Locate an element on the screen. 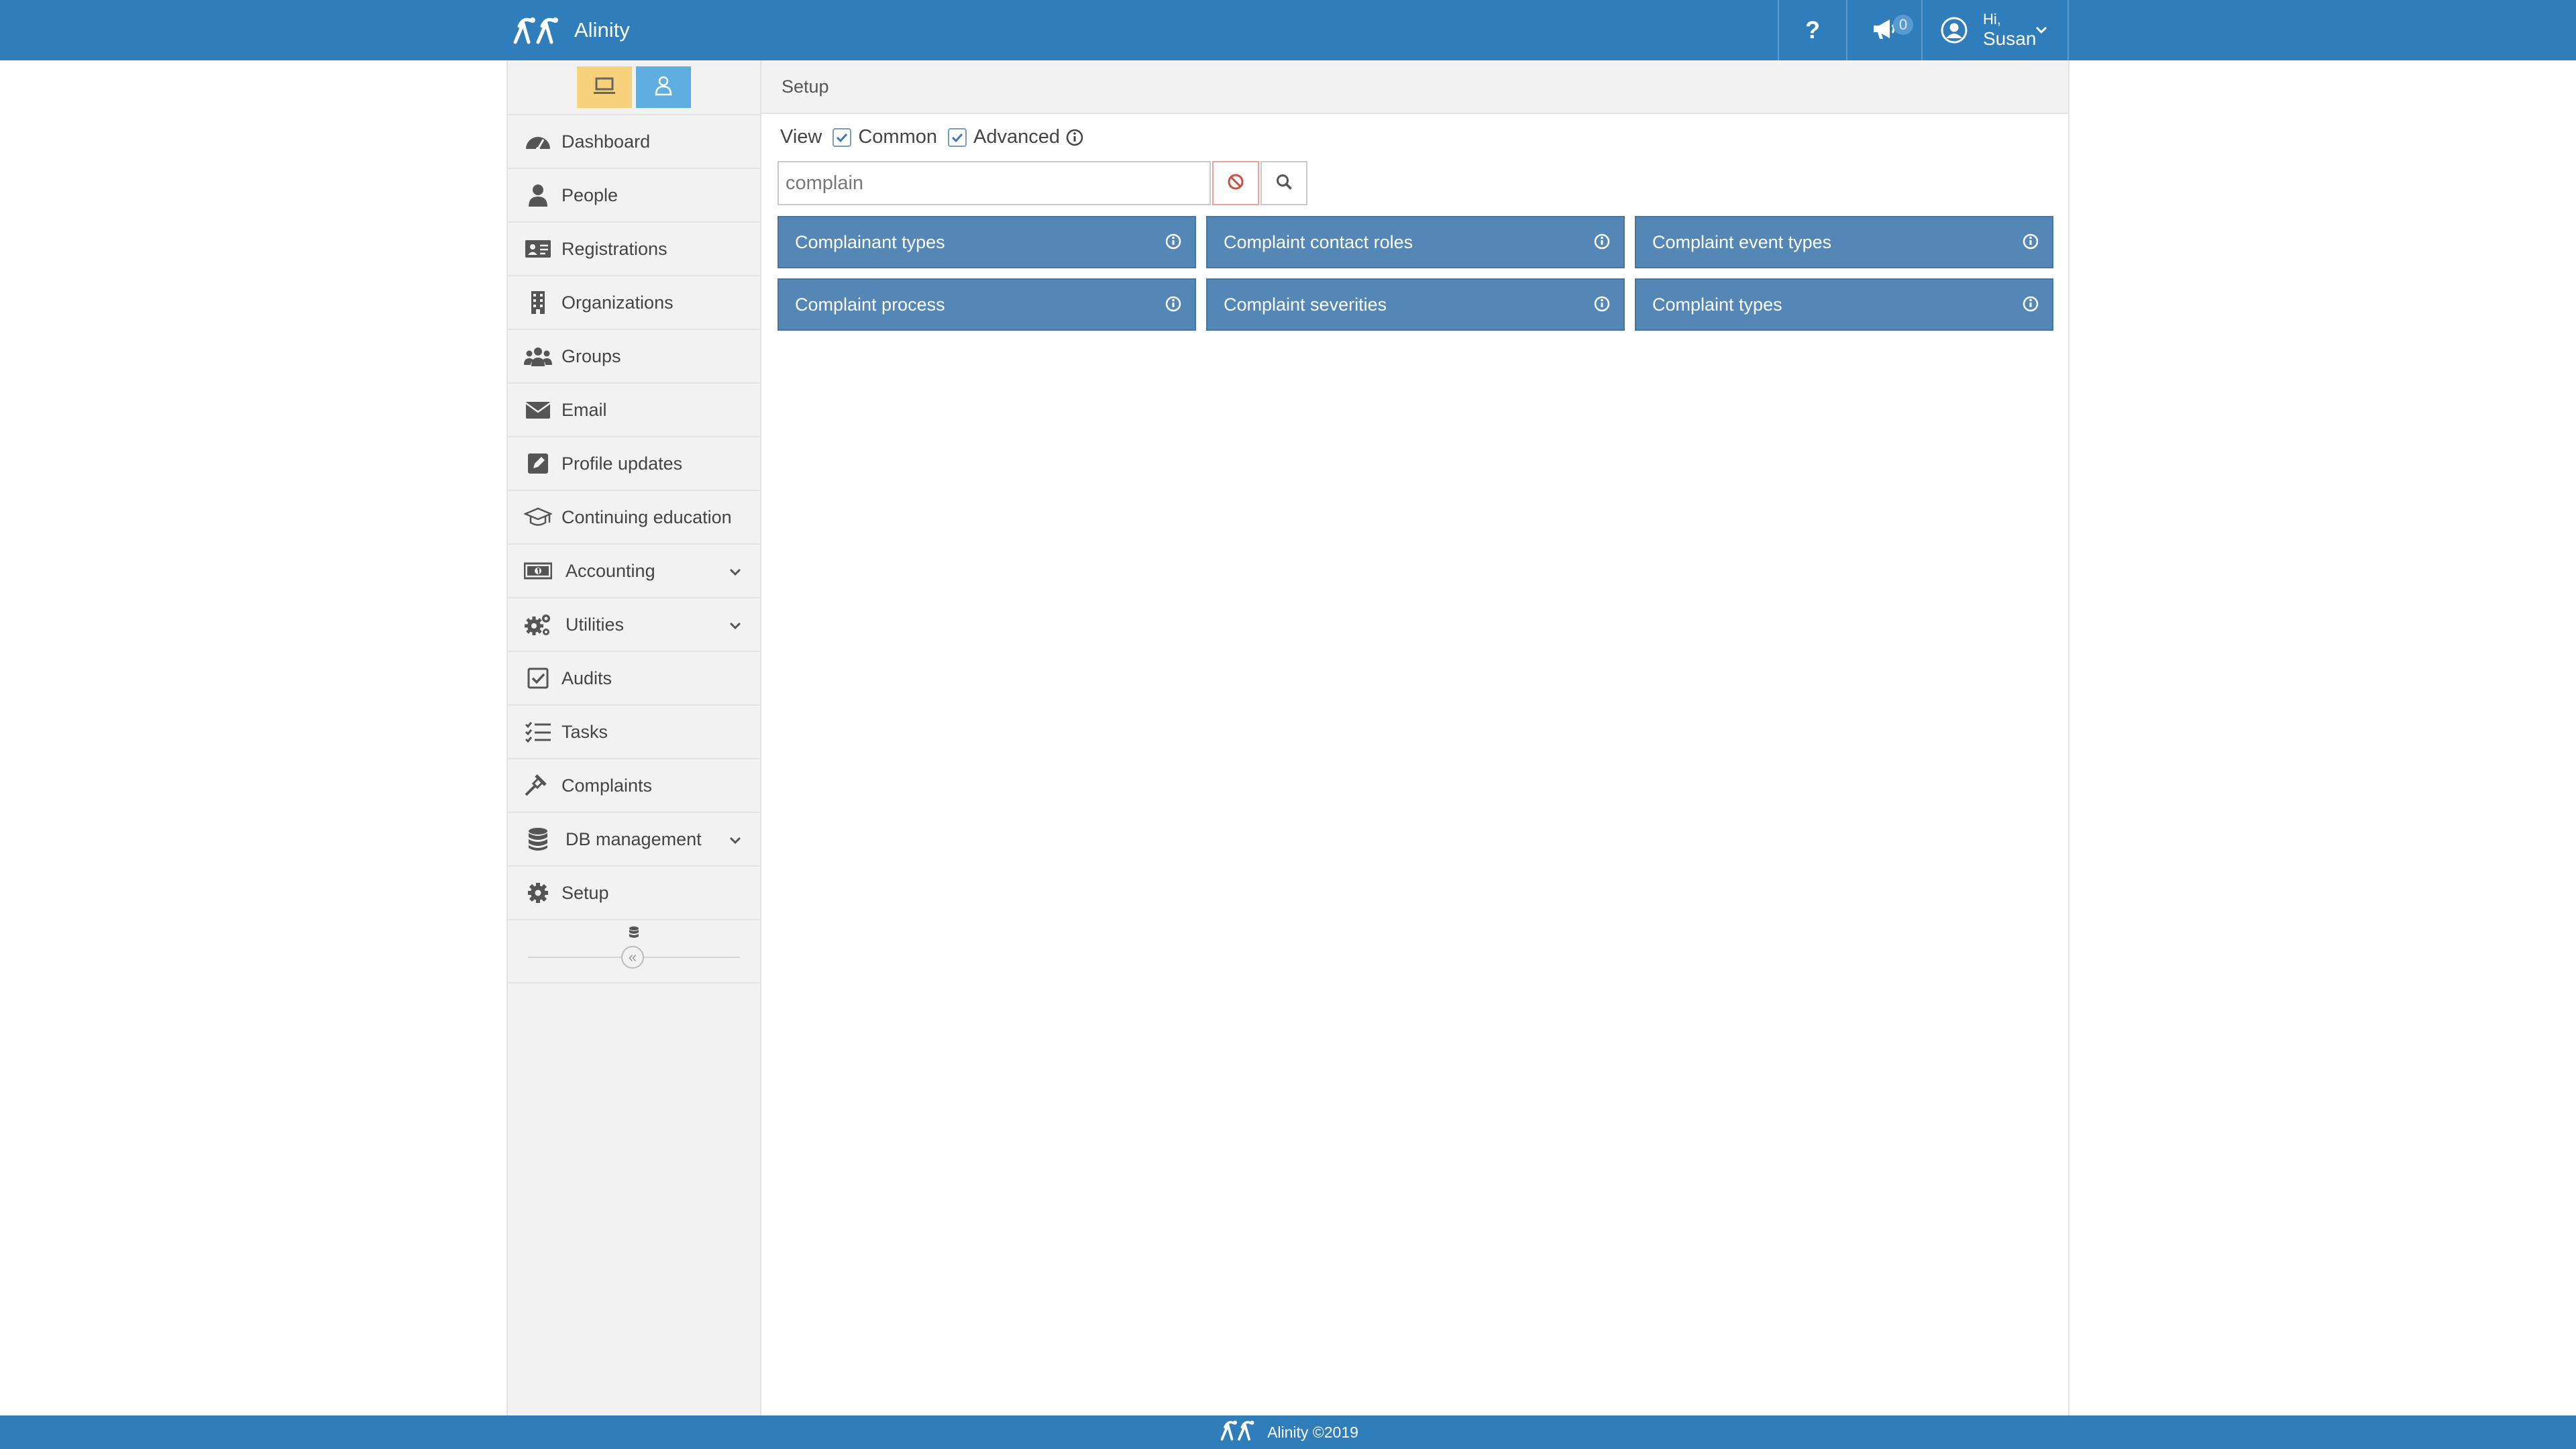 Image resolution: width=2576 pixels, height=1449 pixels. graduation-cap-icon is located at coordinates (538, 517).